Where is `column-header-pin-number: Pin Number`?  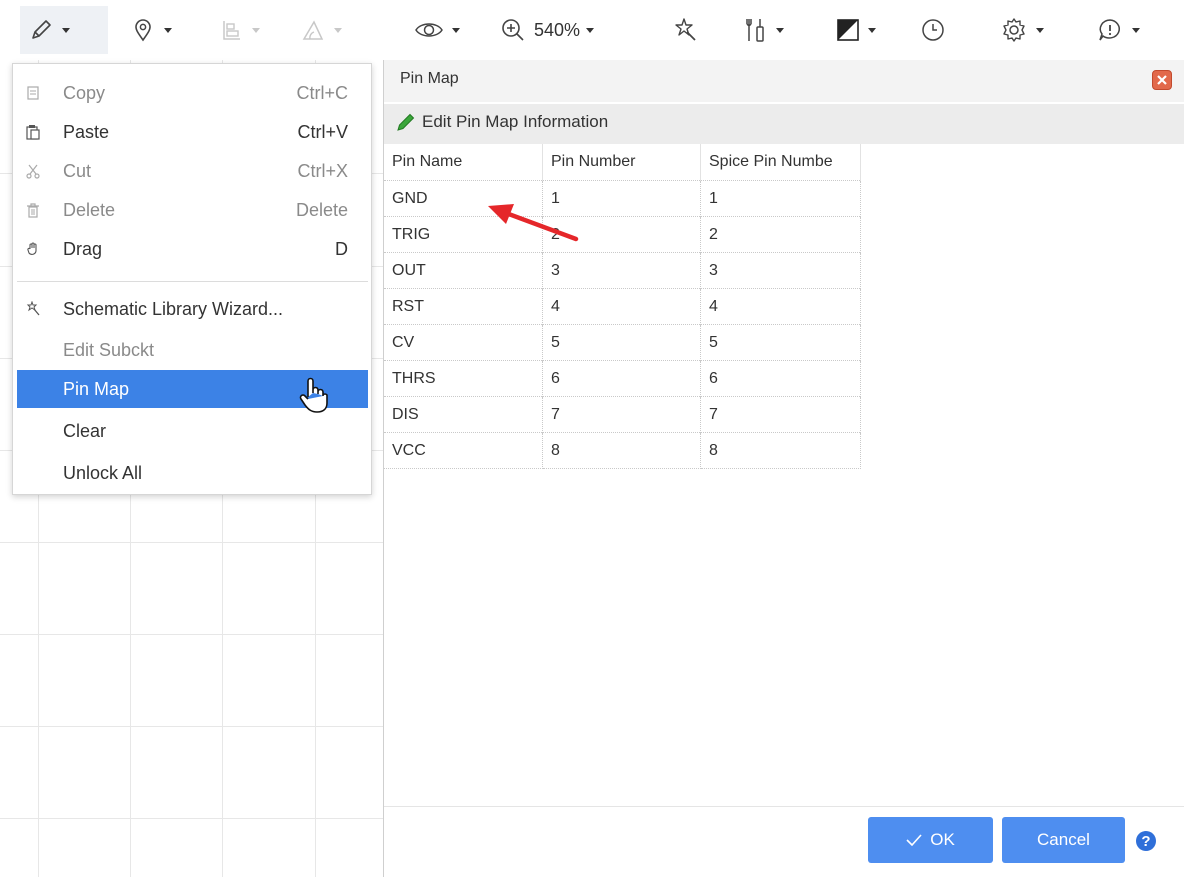 column-header-pin-number: Pin Number is located at coordinates (621, 162).